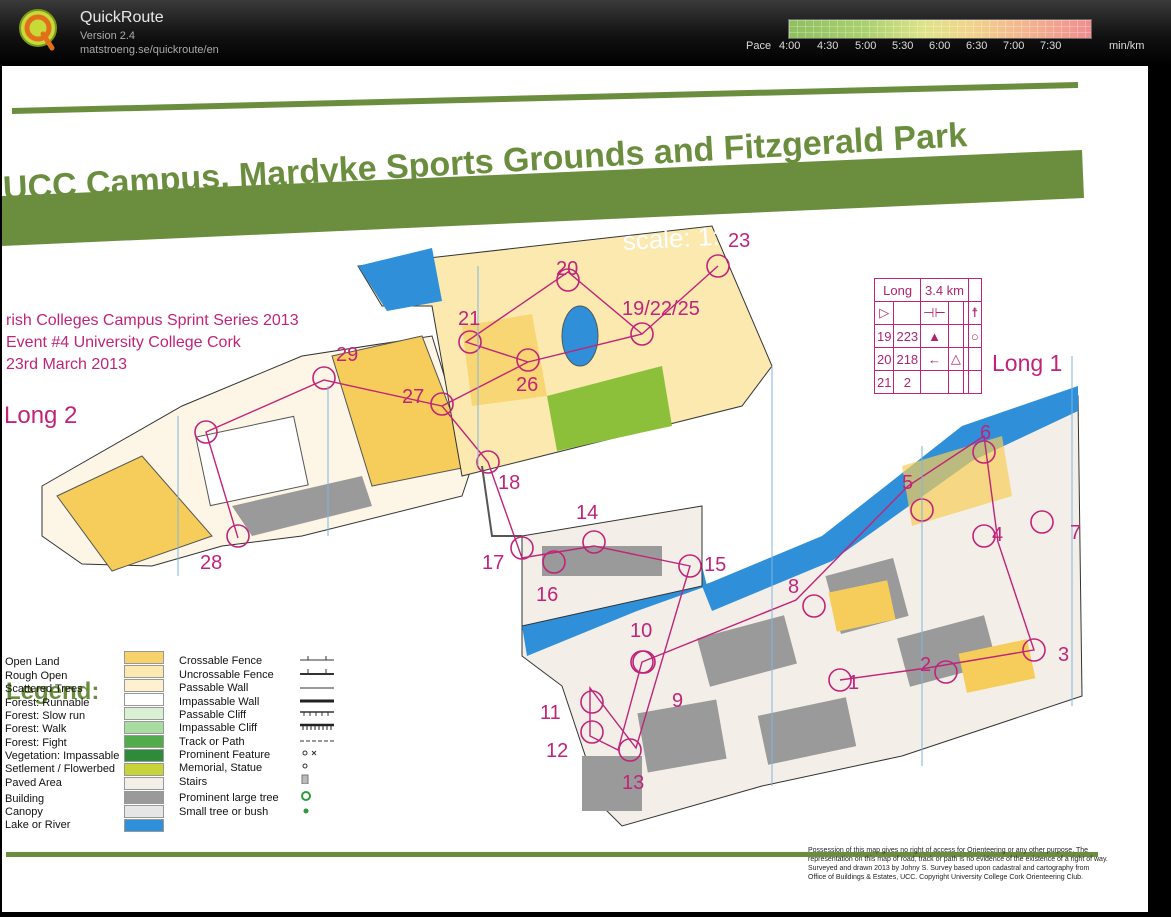 Image resolution: width=1171 pixels, height=917 pixels. I want to click on pace-color-scale, so click(940, 29).